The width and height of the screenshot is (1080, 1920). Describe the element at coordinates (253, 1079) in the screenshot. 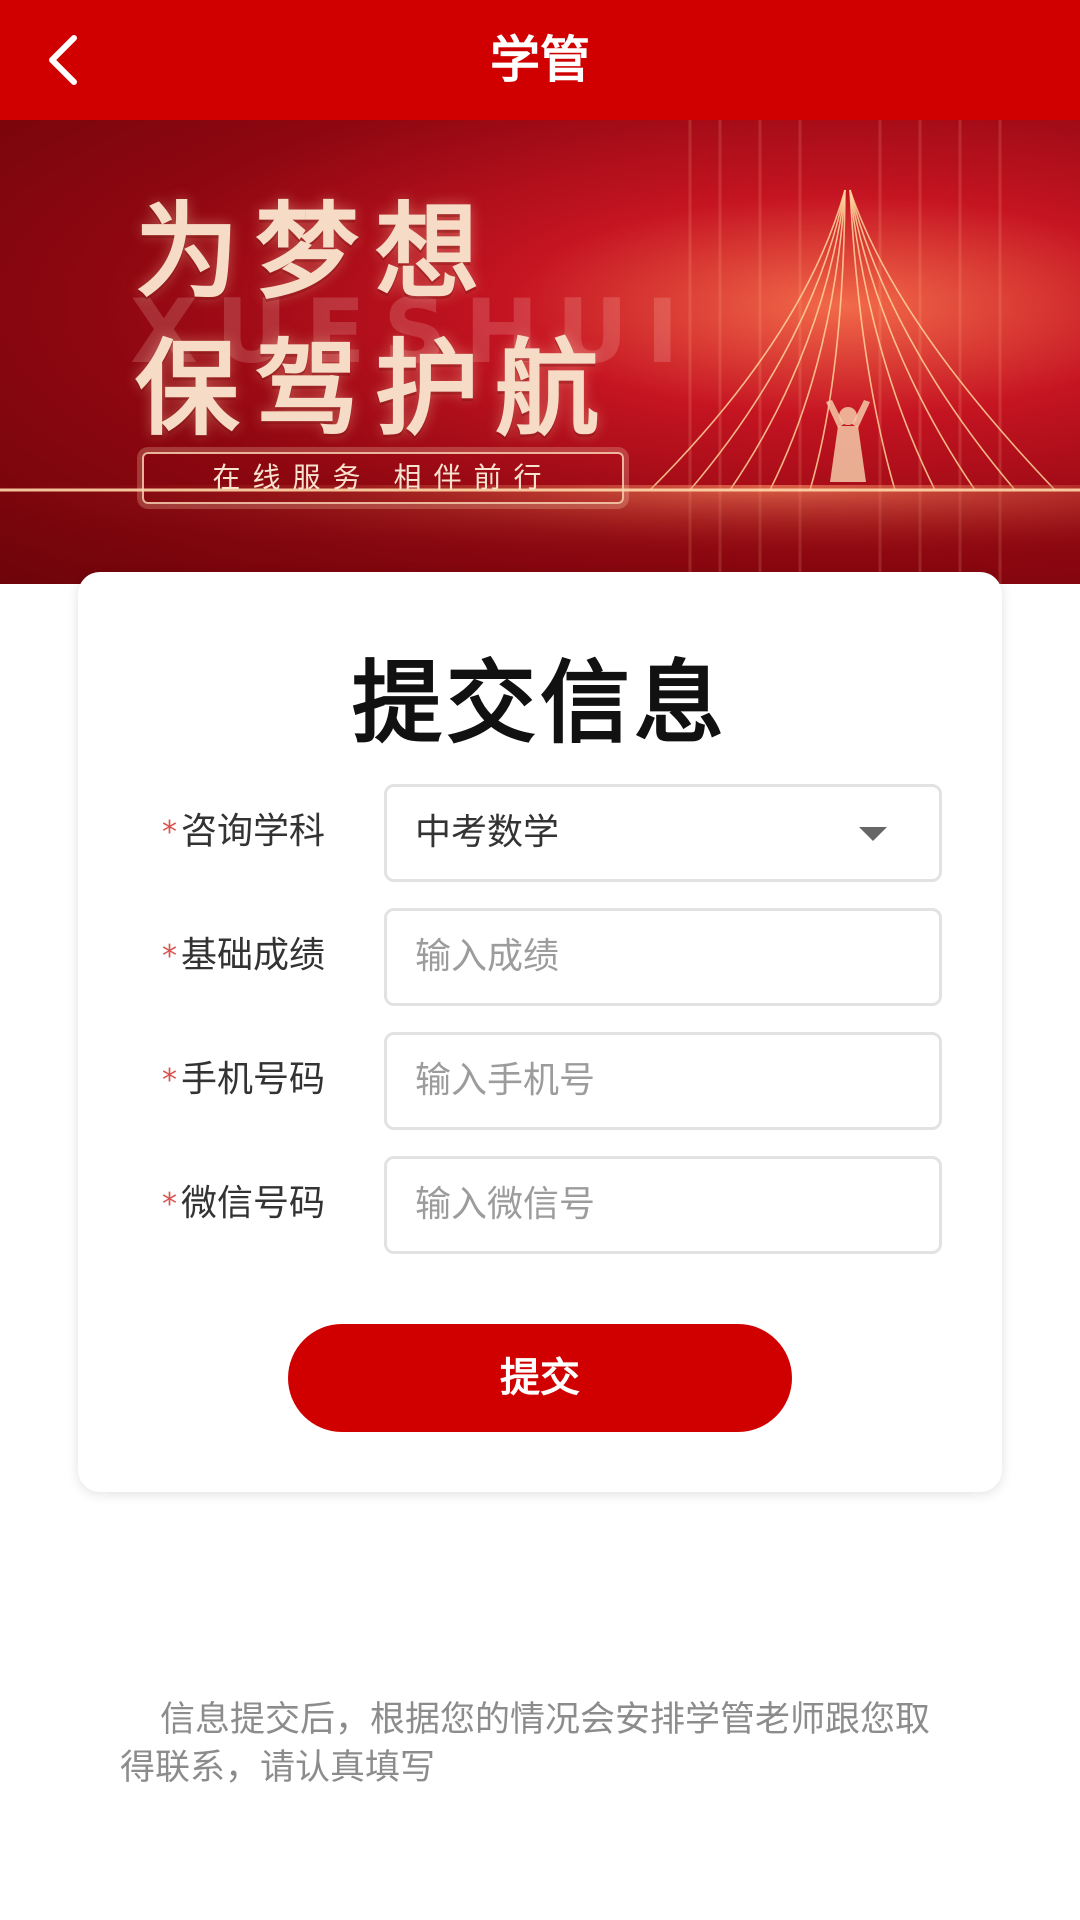

I see `phone-label-text: 手机号码` at that location.